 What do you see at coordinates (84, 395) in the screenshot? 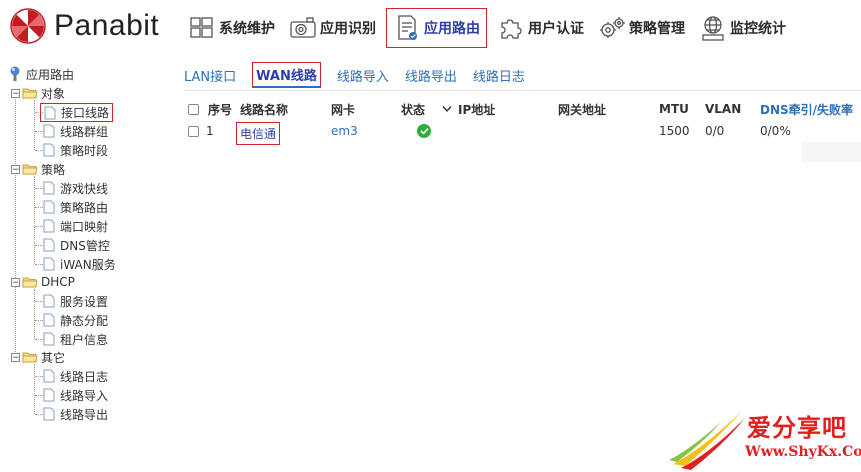
I see `tree-item-label: 线路导入` at bounding box center [84, 395].